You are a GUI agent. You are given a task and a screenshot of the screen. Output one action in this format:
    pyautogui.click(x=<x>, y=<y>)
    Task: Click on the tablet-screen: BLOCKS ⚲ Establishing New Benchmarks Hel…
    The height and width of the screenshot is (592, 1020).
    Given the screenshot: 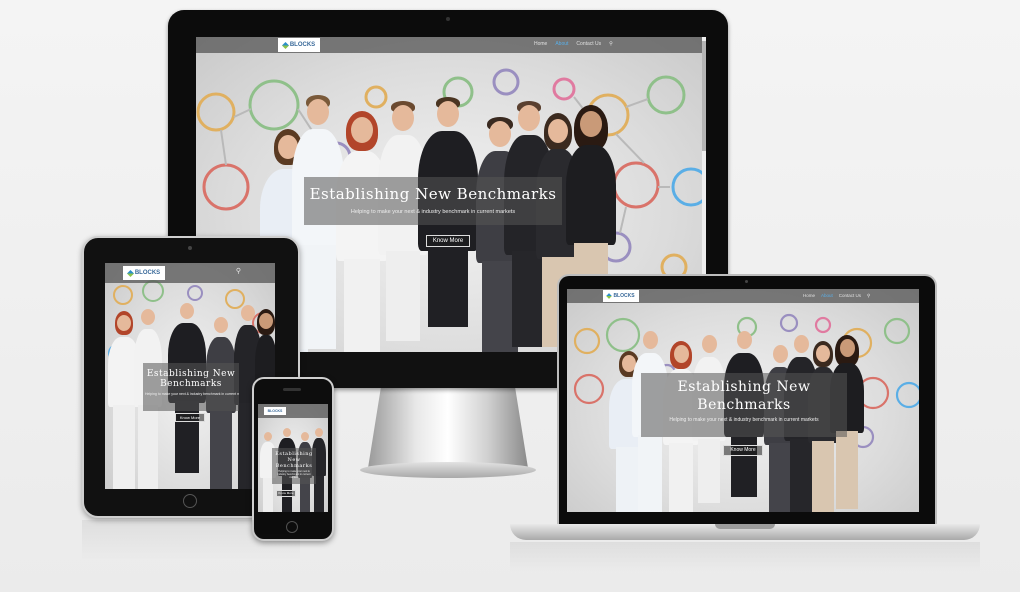 What is the action you would take?
    pyautogui.click(x=190, y=376)
    